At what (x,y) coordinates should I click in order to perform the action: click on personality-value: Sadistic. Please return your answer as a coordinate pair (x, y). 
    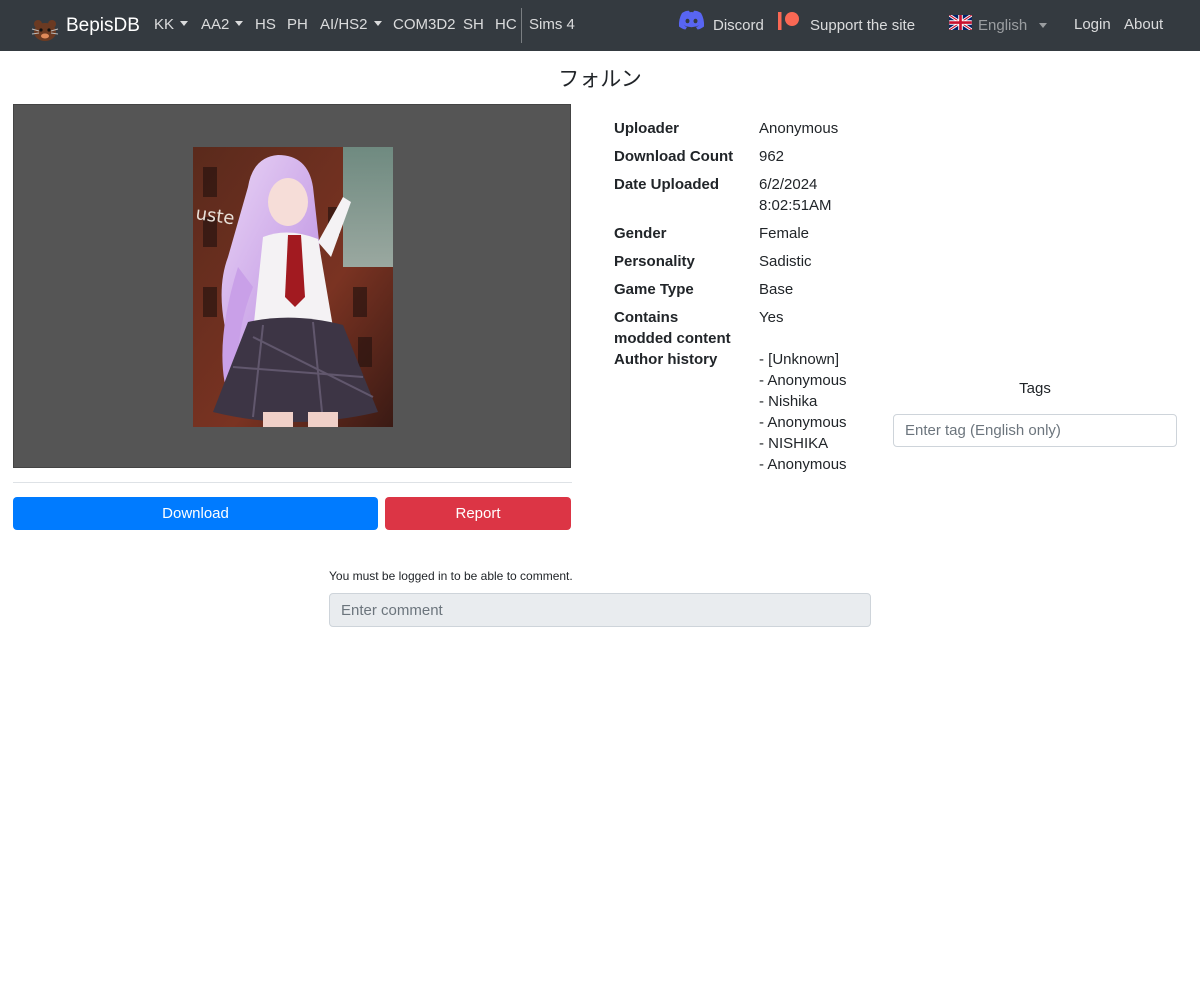
    Looking at the image, I should click on (785, 261).